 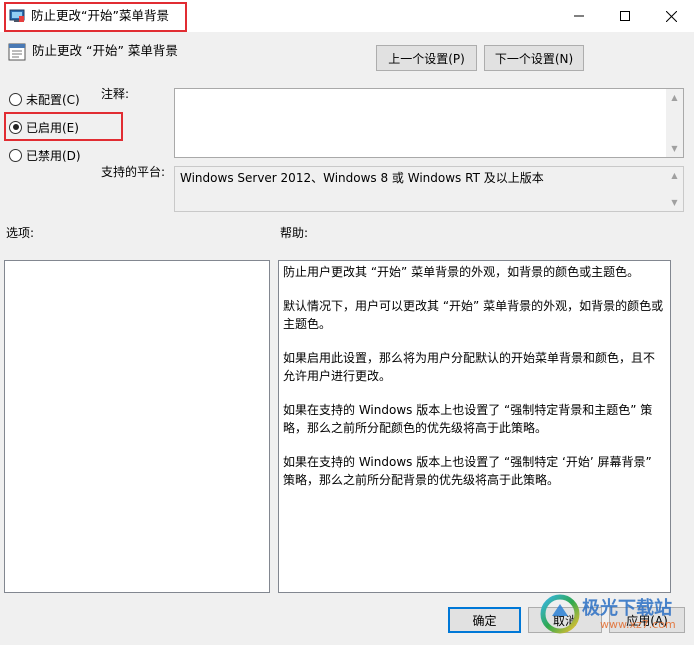 I want to click on close-icon, so click(x=671, y=16).